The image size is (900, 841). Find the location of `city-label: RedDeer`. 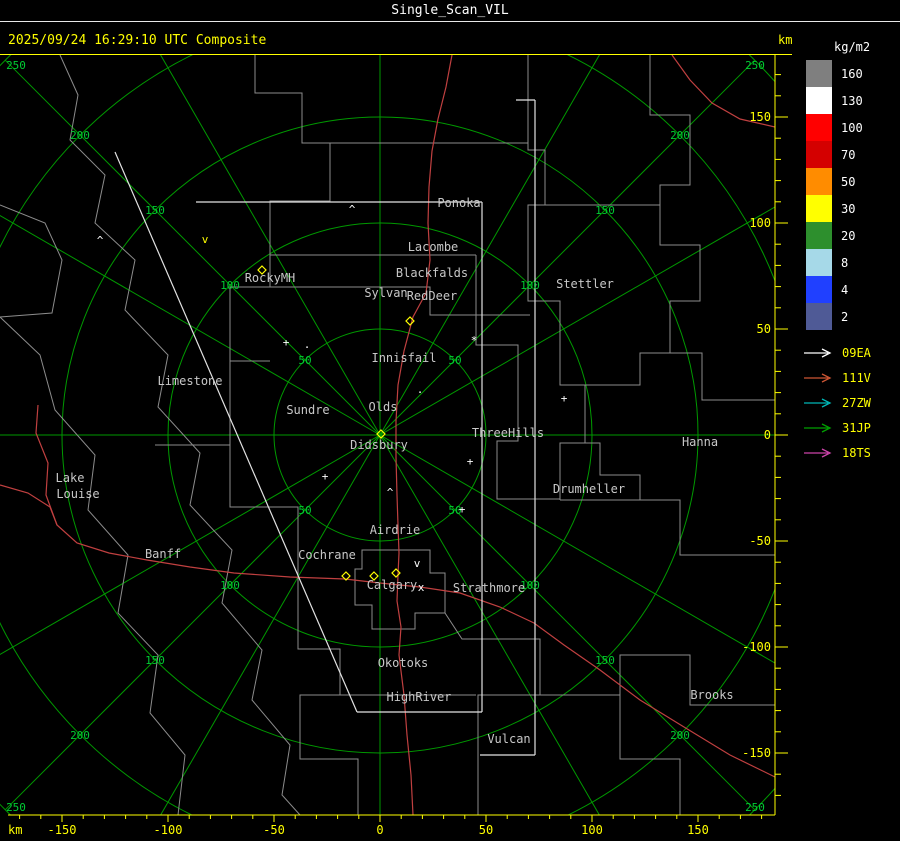

city-label: RedDeer is located at coordinates (432, 296).